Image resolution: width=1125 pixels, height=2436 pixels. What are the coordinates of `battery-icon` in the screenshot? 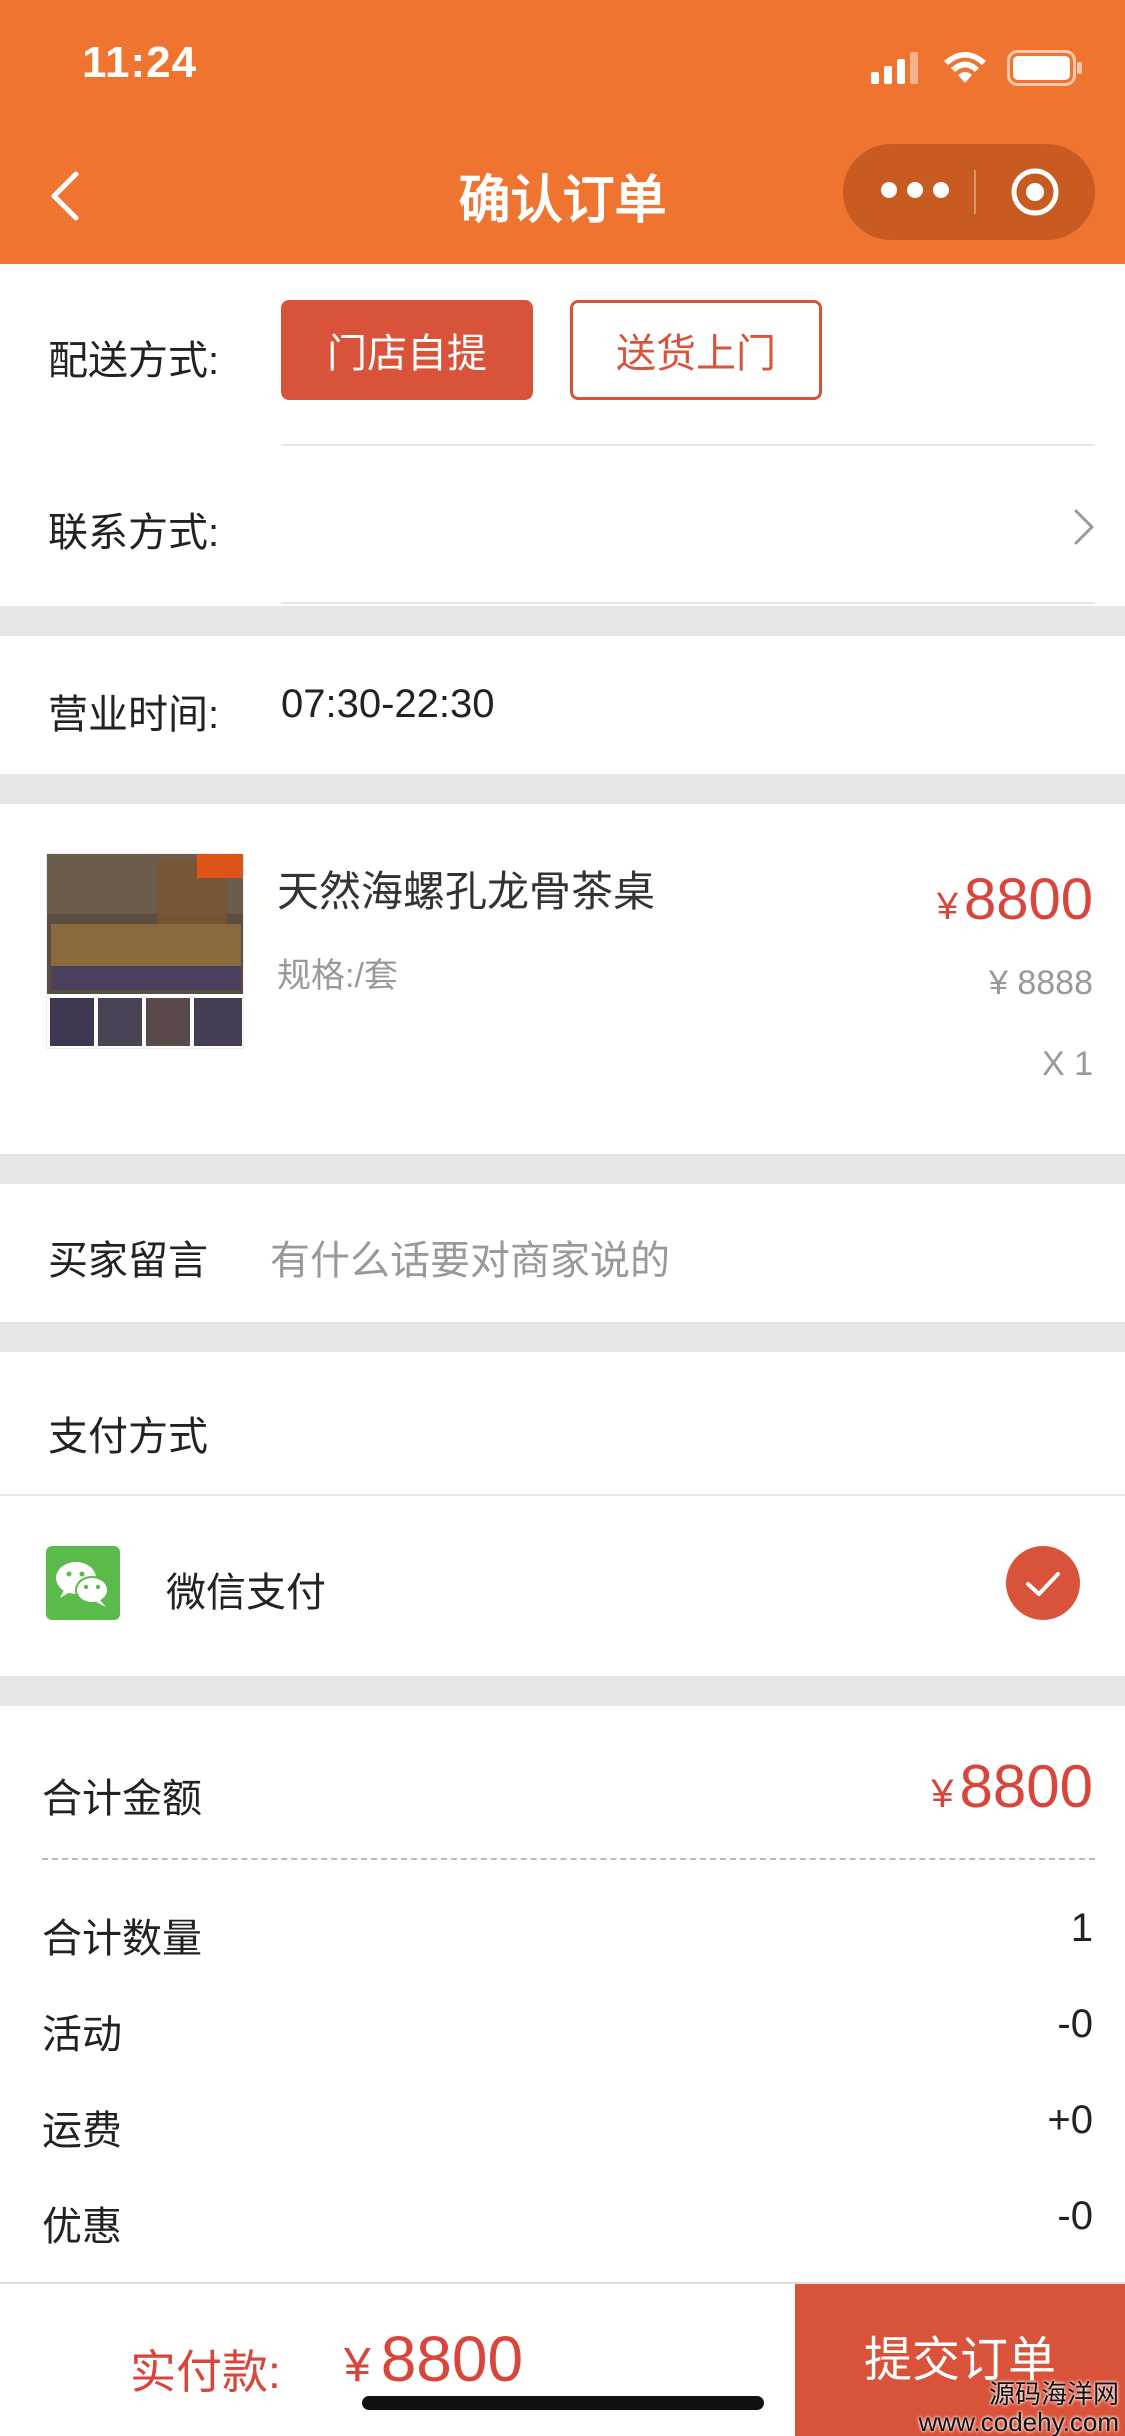 It's located at (1044, 68).